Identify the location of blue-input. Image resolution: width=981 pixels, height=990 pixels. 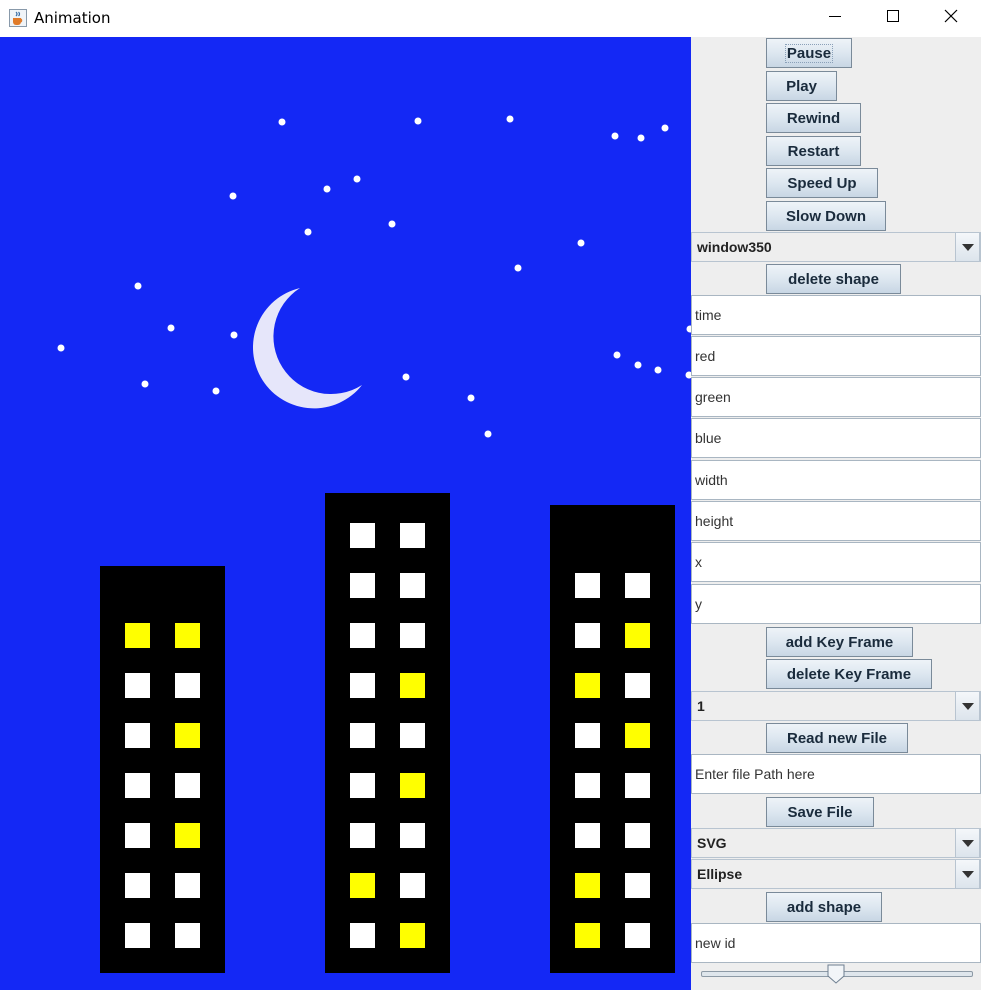
(835, 438).